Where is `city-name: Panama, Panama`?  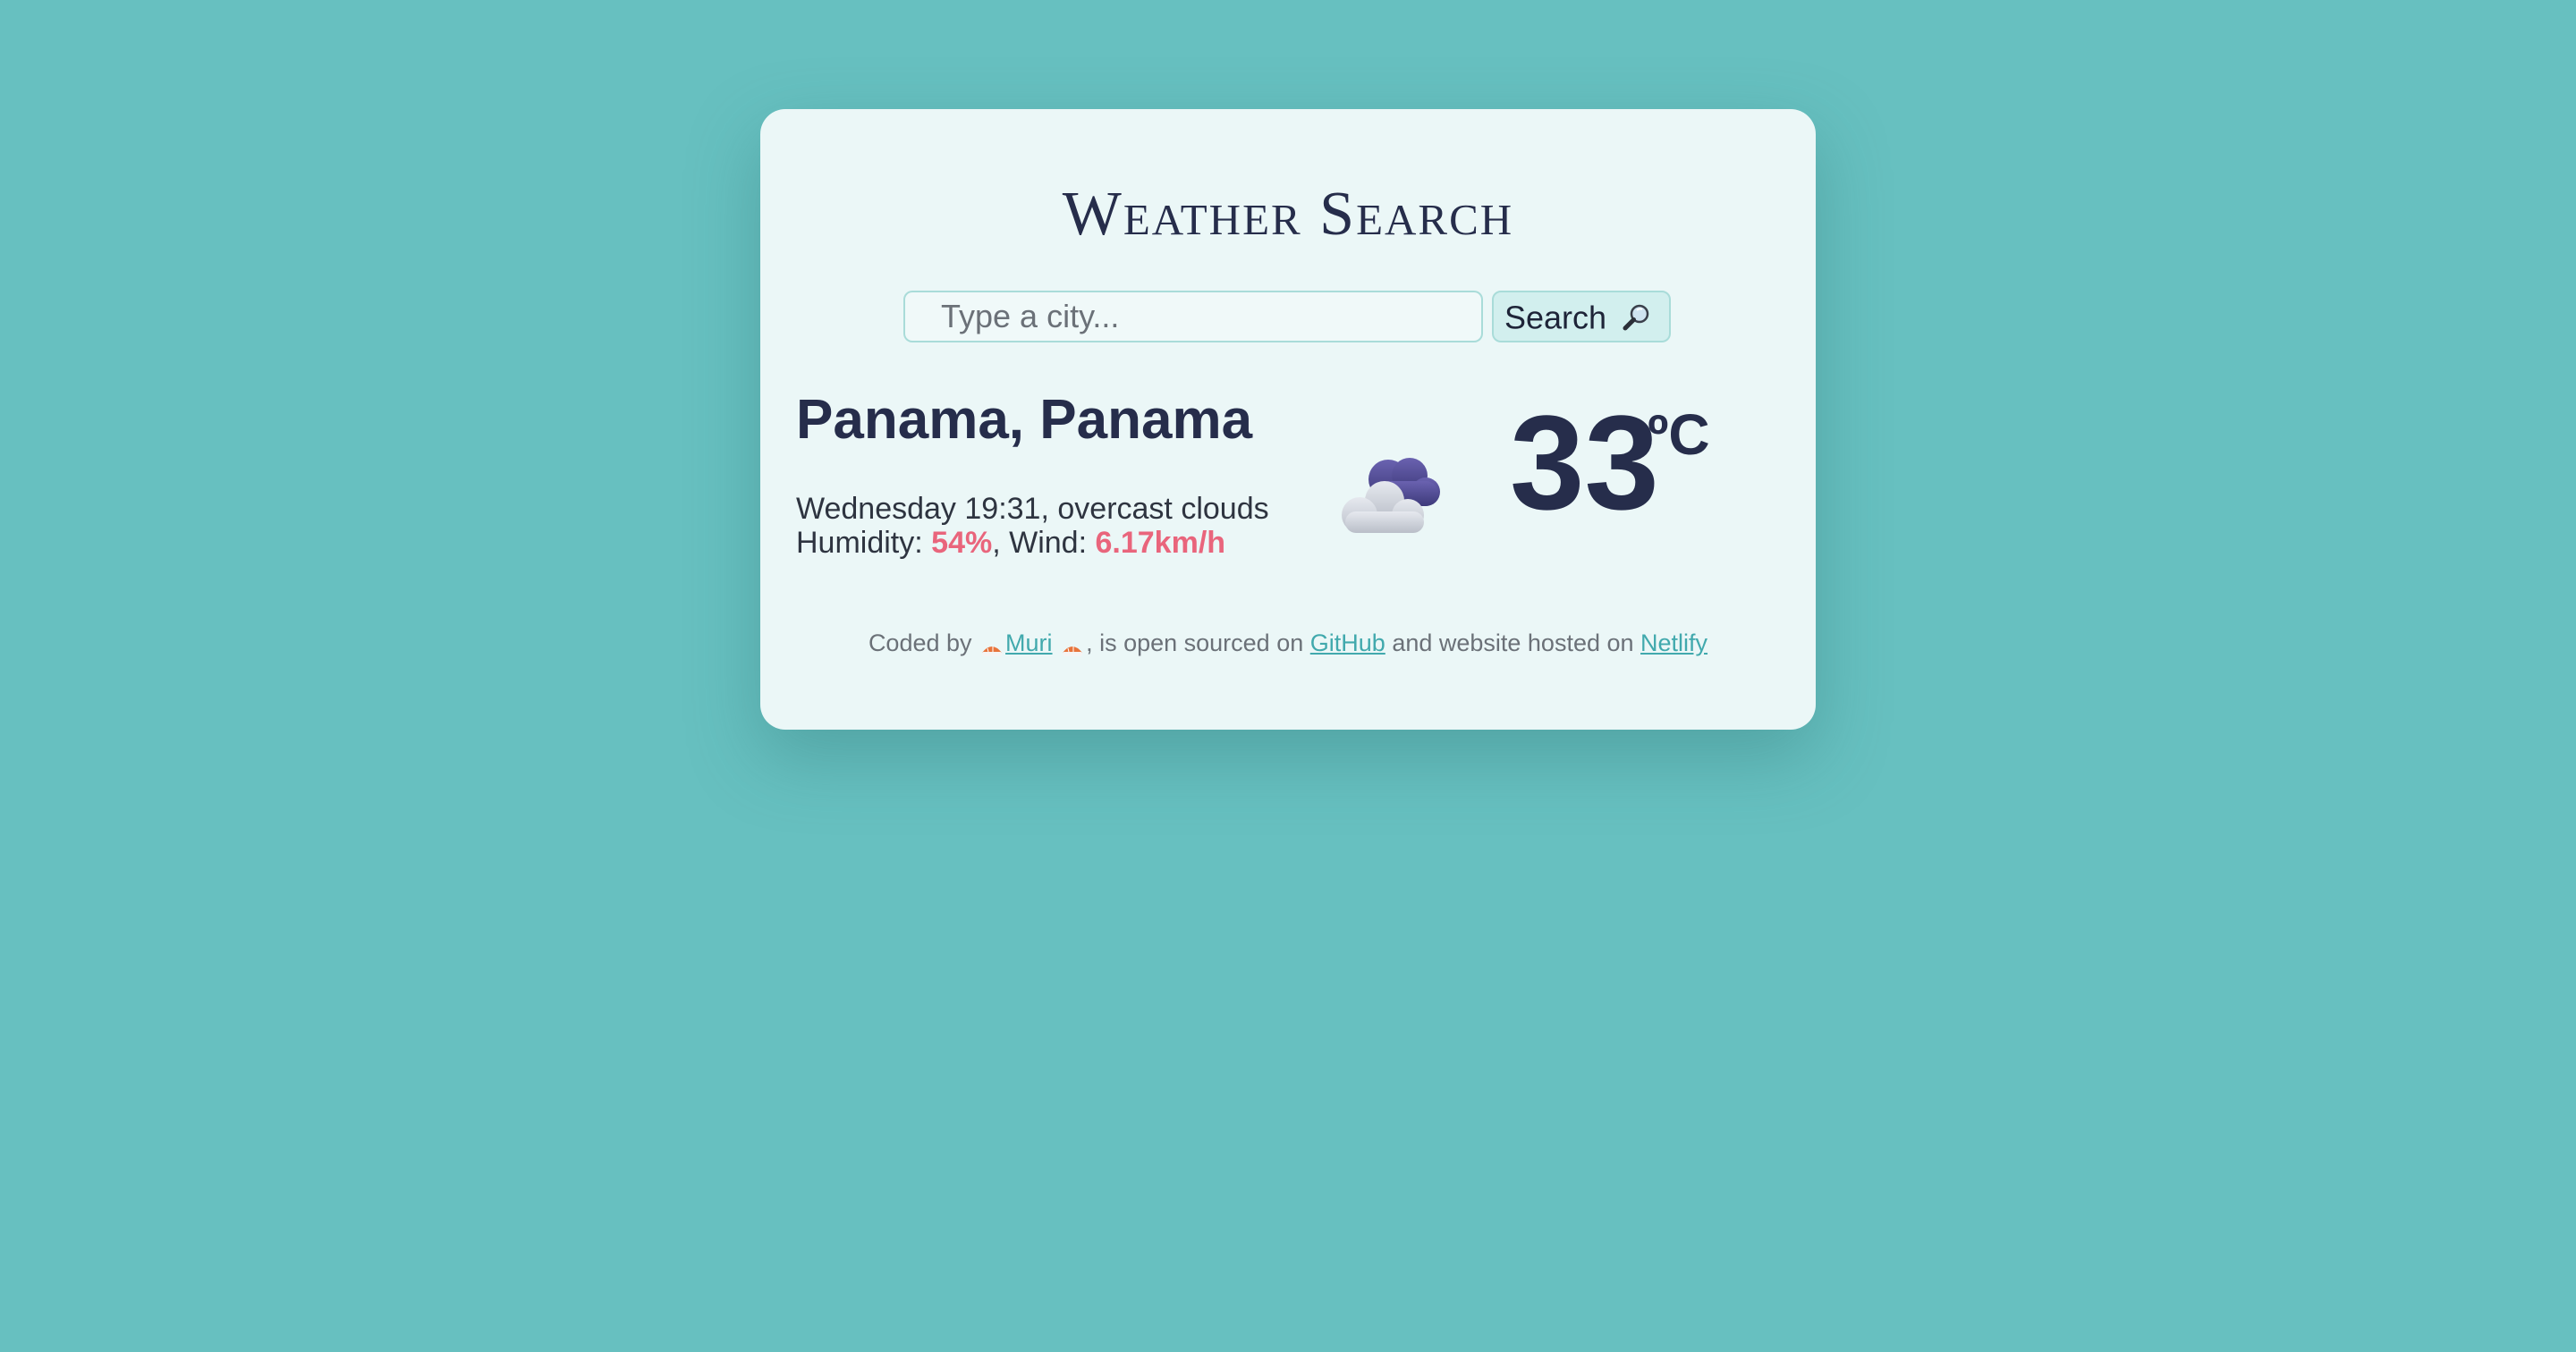 city-name: Panama, Panama is located at coordinates (1024, 420).